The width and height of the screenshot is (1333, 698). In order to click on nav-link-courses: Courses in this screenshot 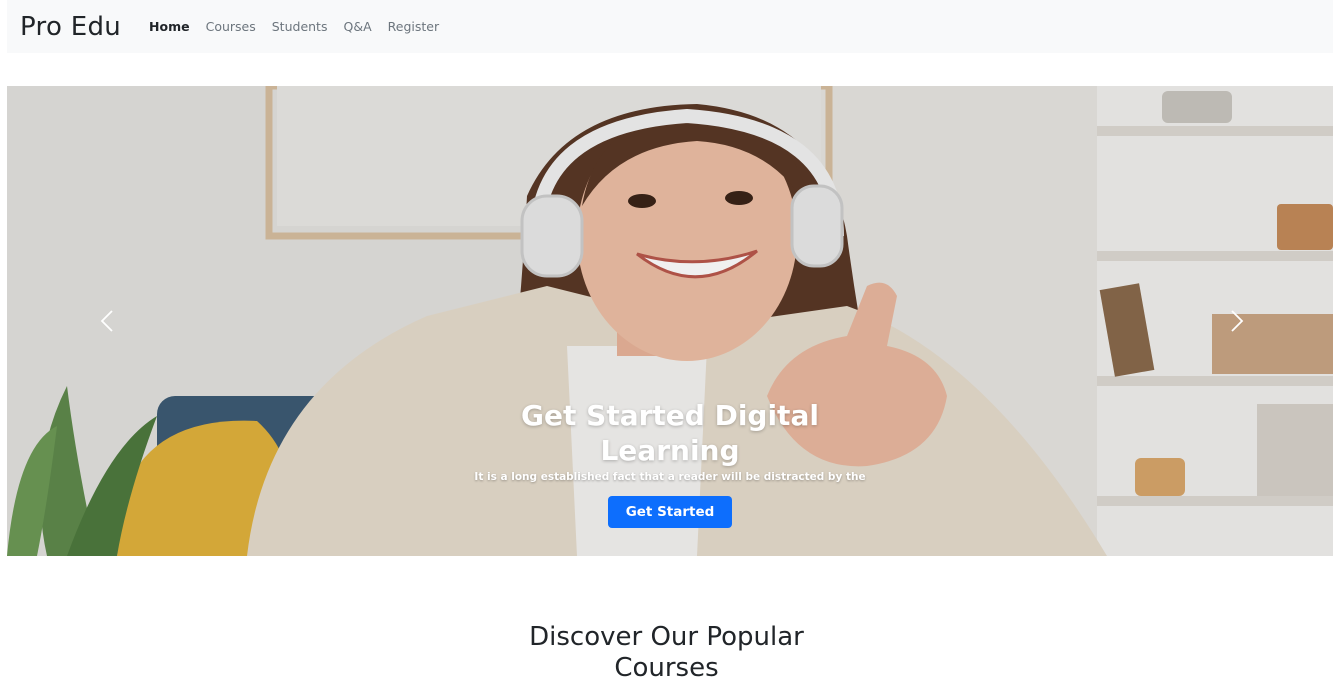, I will do `click(231, 26)`.